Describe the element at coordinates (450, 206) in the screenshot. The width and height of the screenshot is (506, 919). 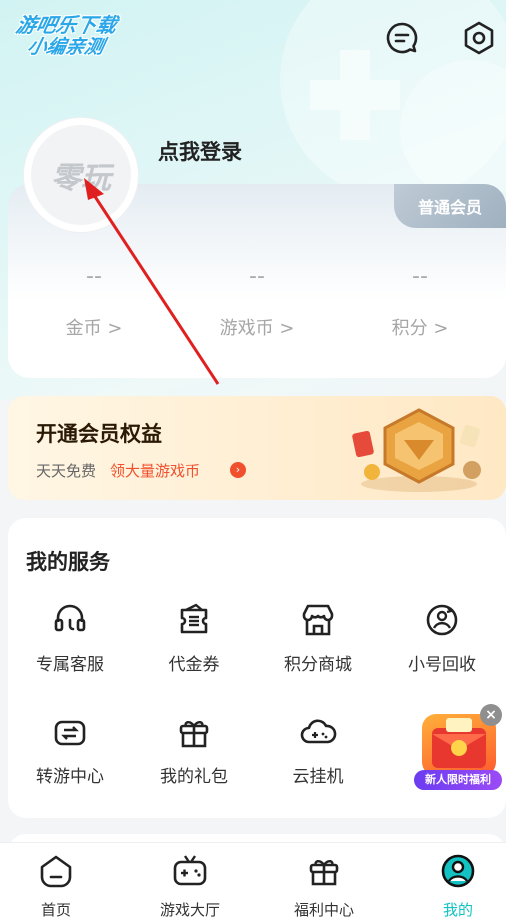
I see `member-level-badge: 普通会员` at that location.